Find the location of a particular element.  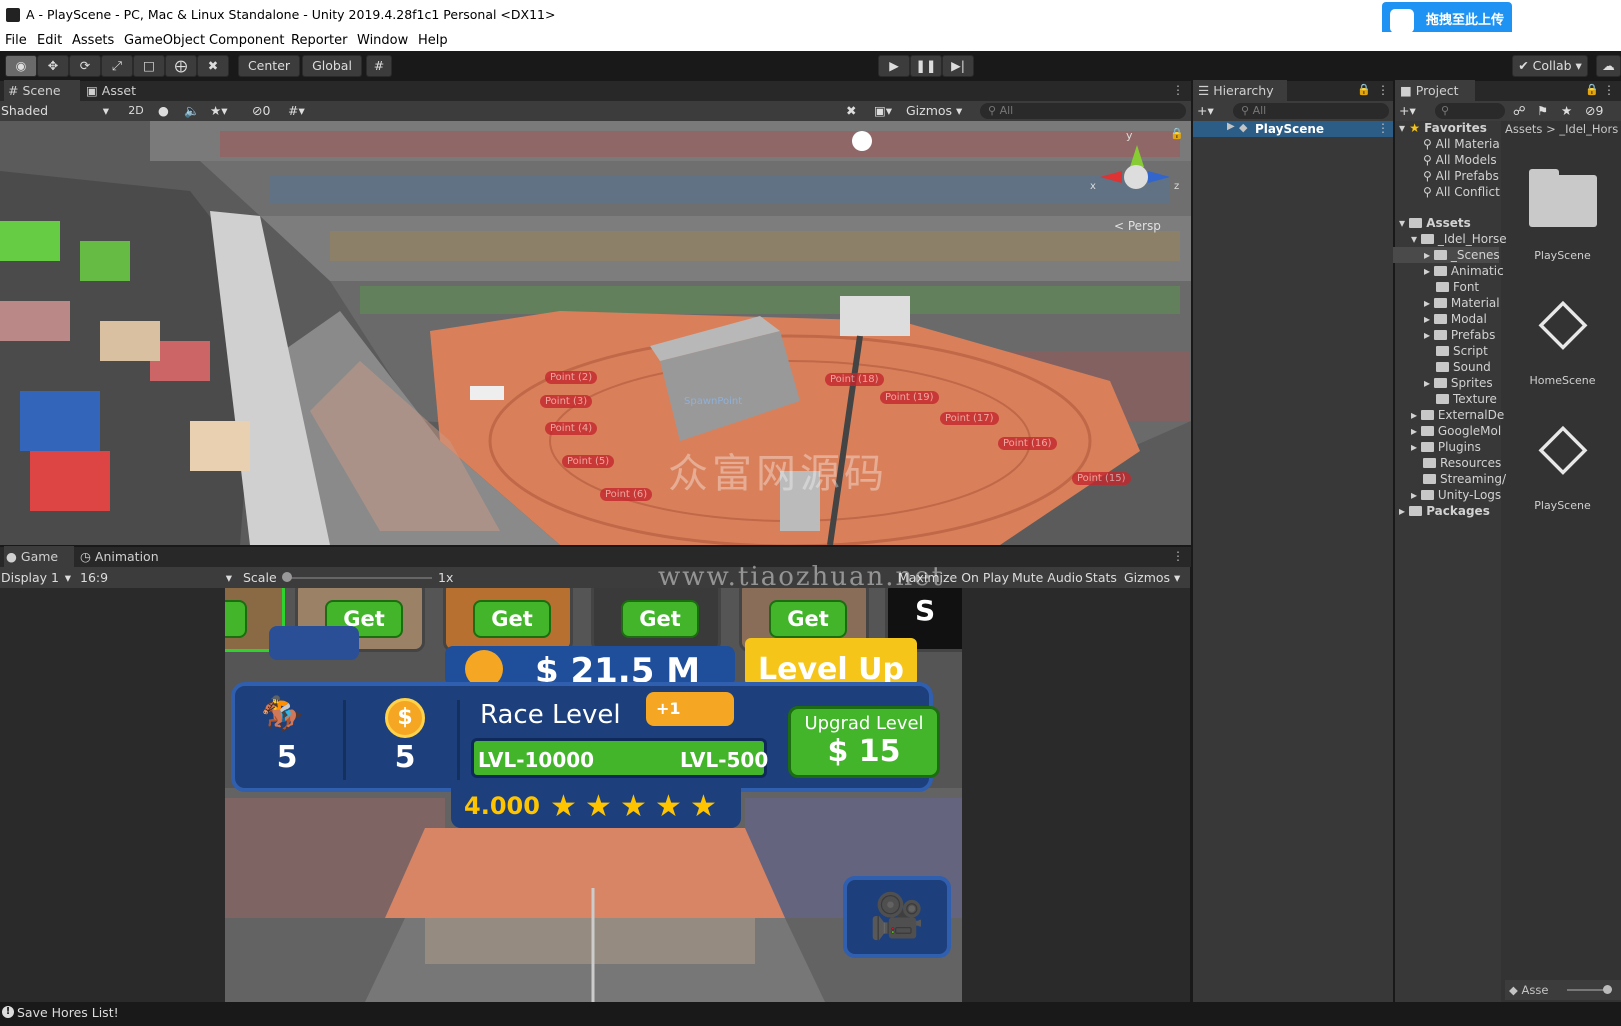

tree-folder: Sound is located at coordinates (1463, 367).